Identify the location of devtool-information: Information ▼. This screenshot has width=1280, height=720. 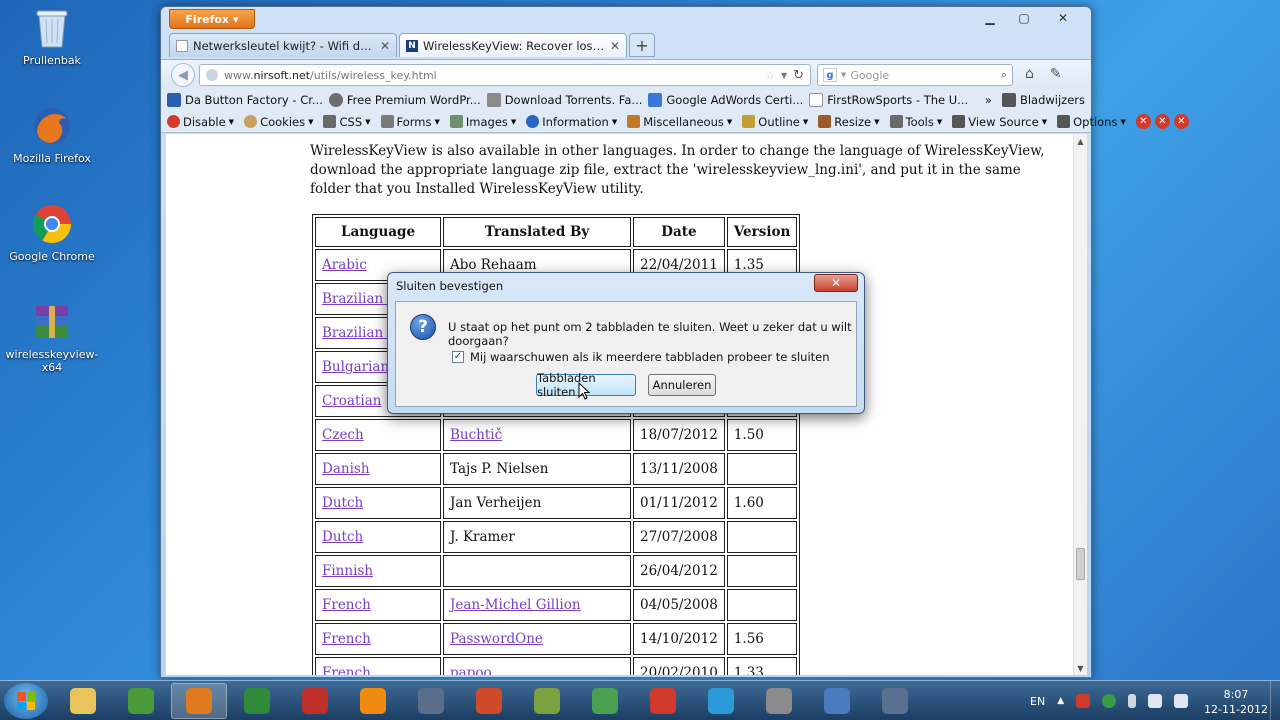
(571, 122).